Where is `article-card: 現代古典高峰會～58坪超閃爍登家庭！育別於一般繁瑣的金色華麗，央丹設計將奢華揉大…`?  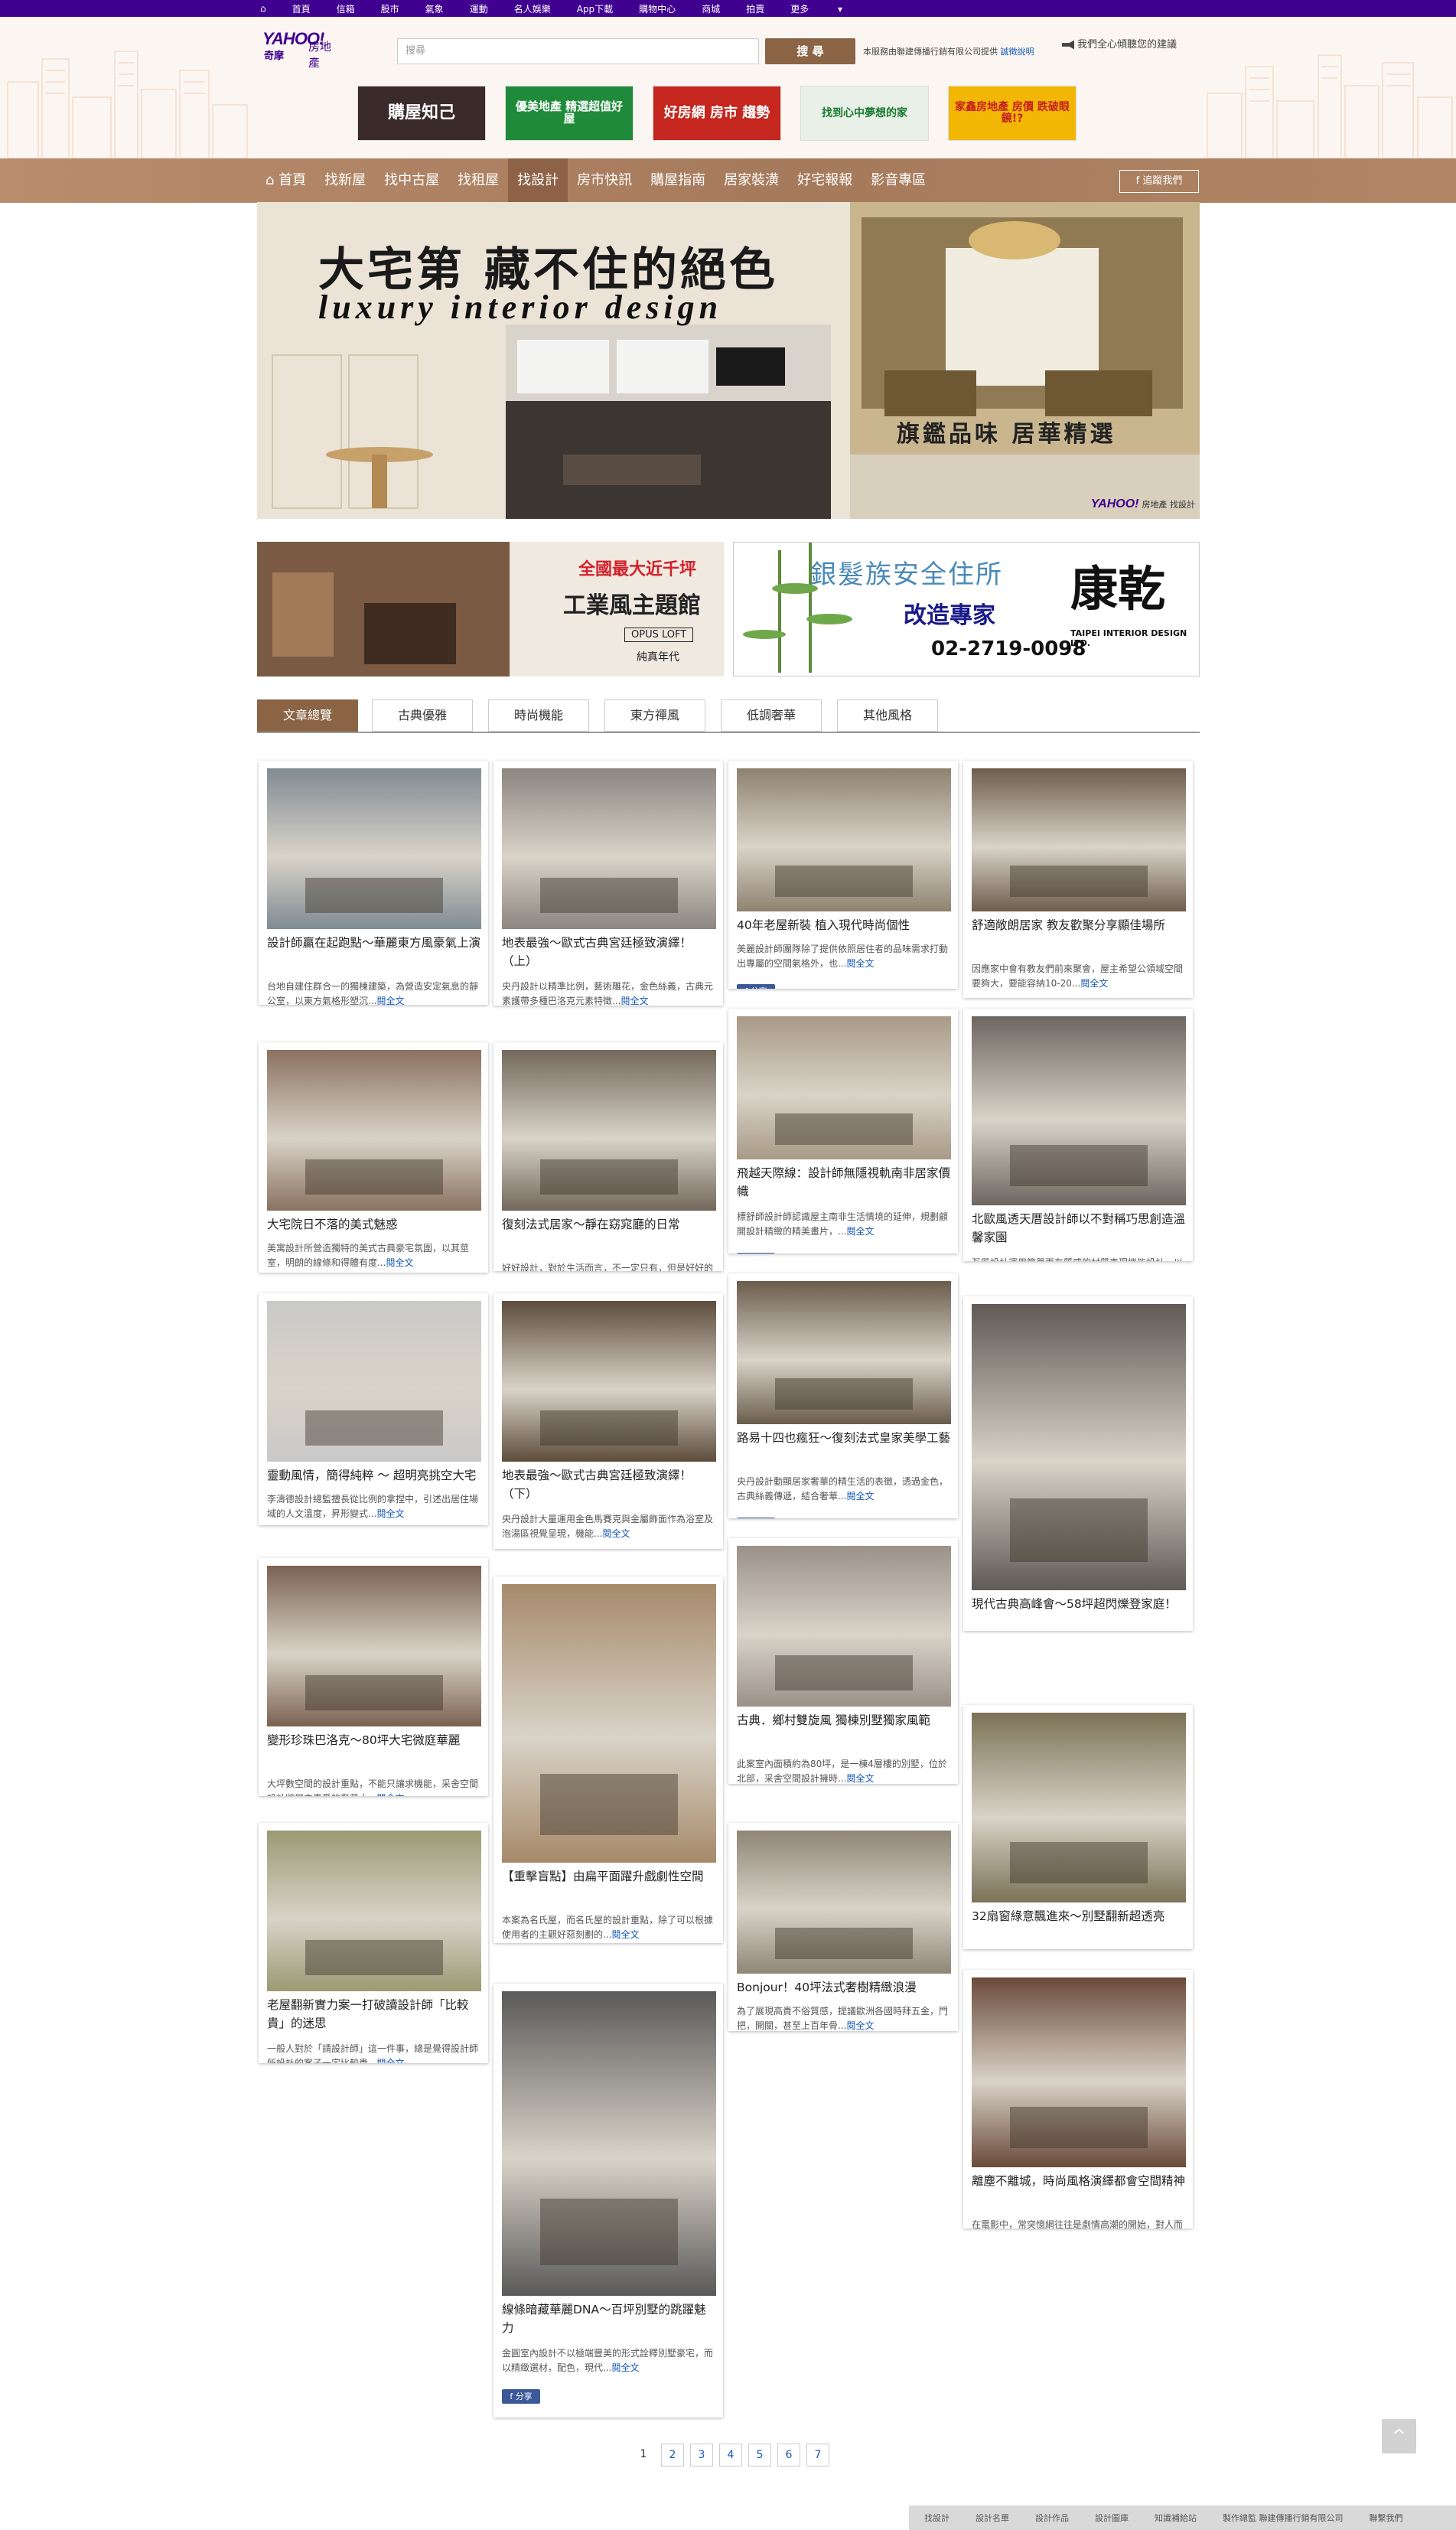
article-card: 現代古典高峰會～58坪超閃爍登家庭！育別於一般繁瑣的金色華麗，央丹設計將奢華揉大… is located at coordinates (1078, 1463).